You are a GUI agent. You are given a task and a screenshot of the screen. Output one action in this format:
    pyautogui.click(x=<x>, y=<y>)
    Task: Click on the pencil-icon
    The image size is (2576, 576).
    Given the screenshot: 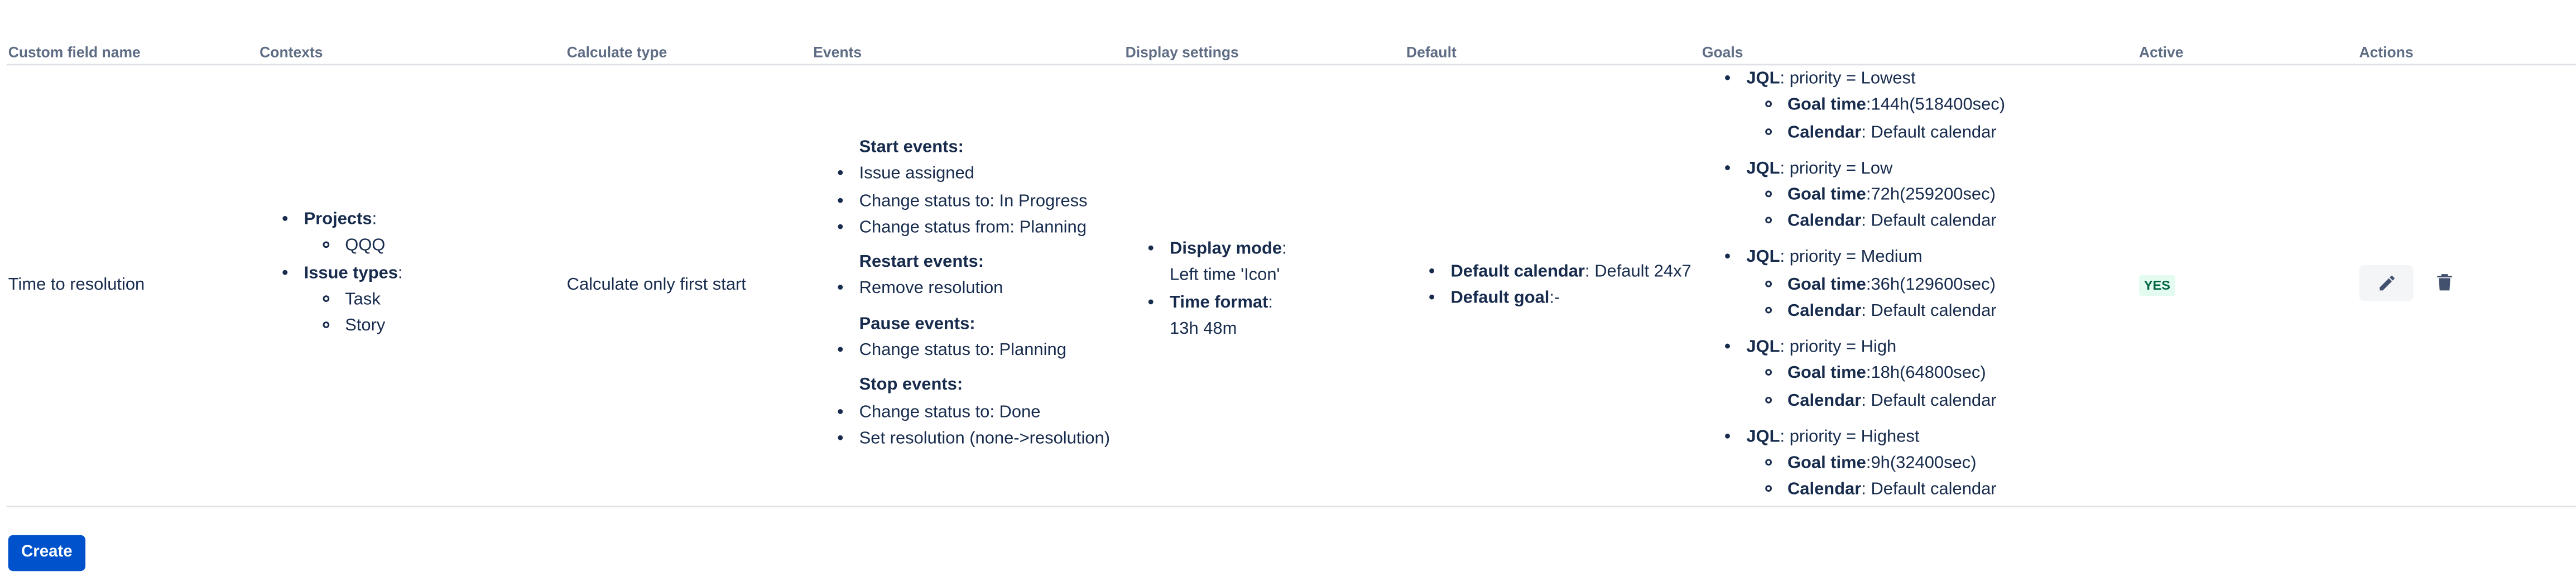 What is the action you would take?
    pyautogui.click(x=2386, y=283)
    